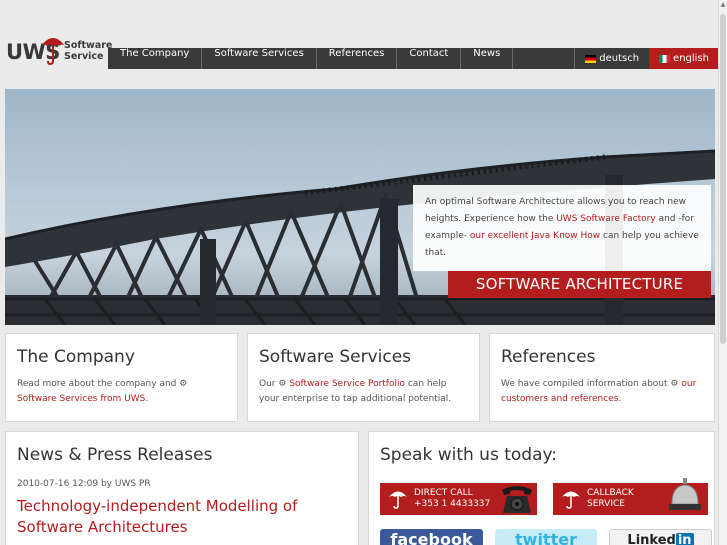  What do you see at coordinates (723, 5) in the screenshot?
I see `scroll-up-arrow-icon: ▲` at bounding box center [723, 5].